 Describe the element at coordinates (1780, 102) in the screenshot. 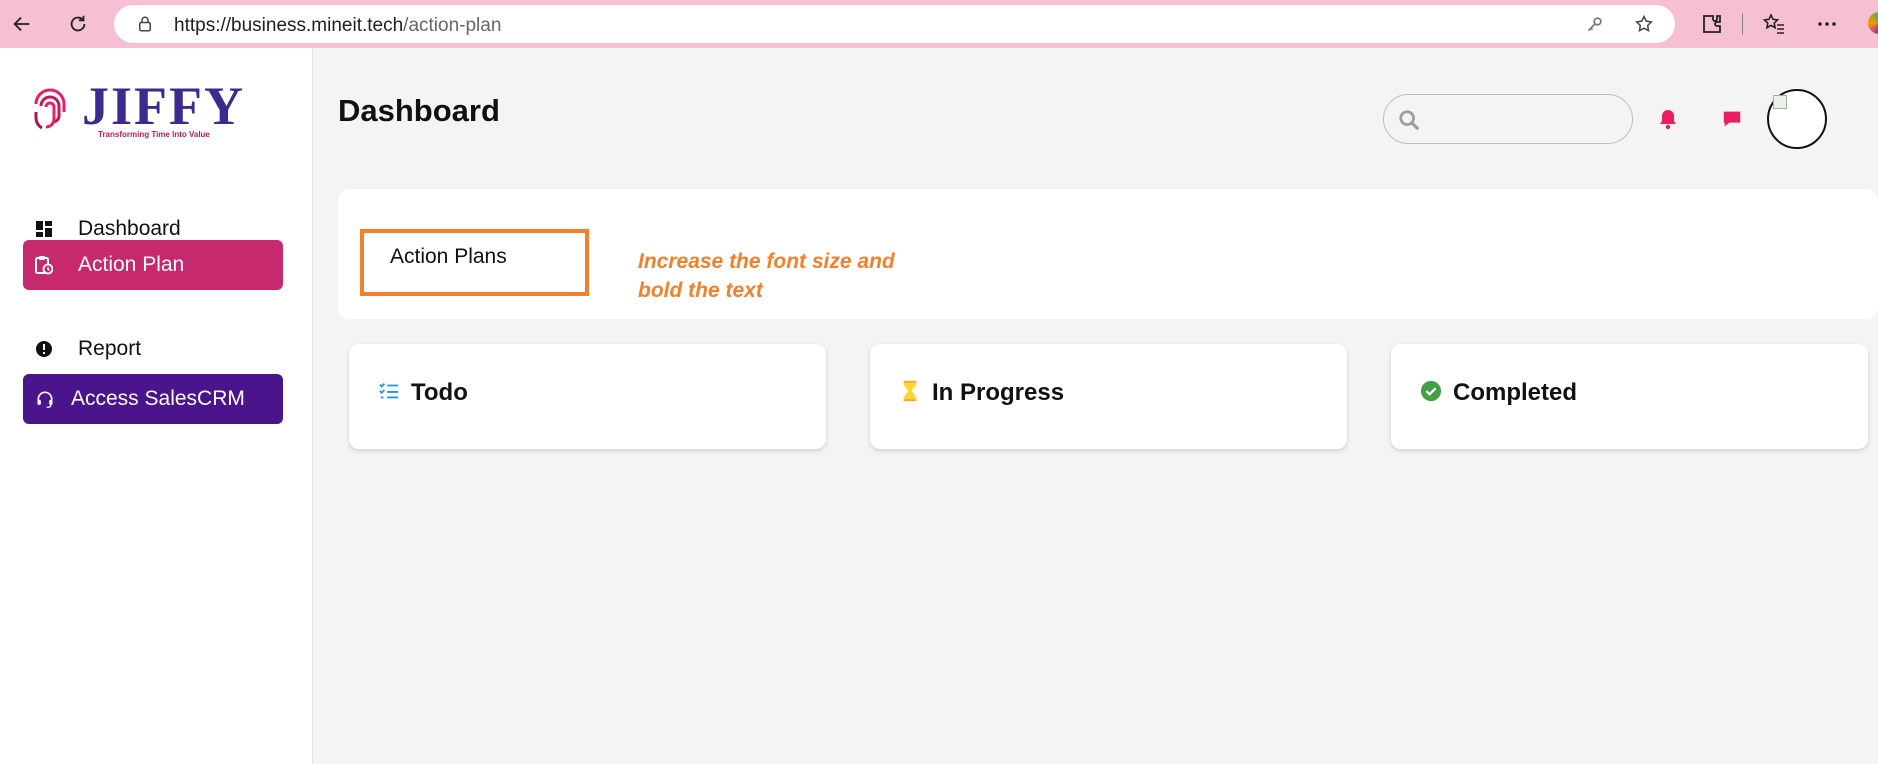

I see `broken-image-icon` at that location.